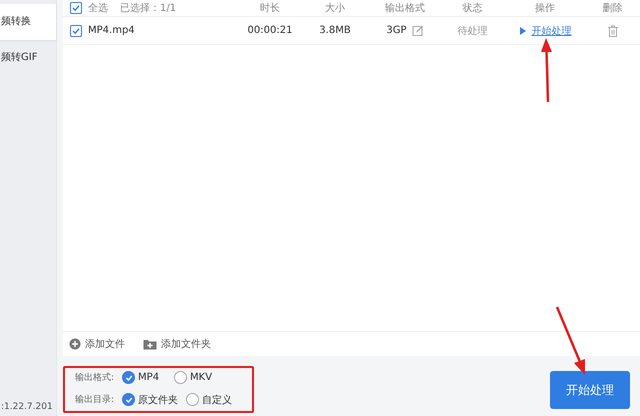  I want to click on sidebar-item: 频转换, so click(28, 22).